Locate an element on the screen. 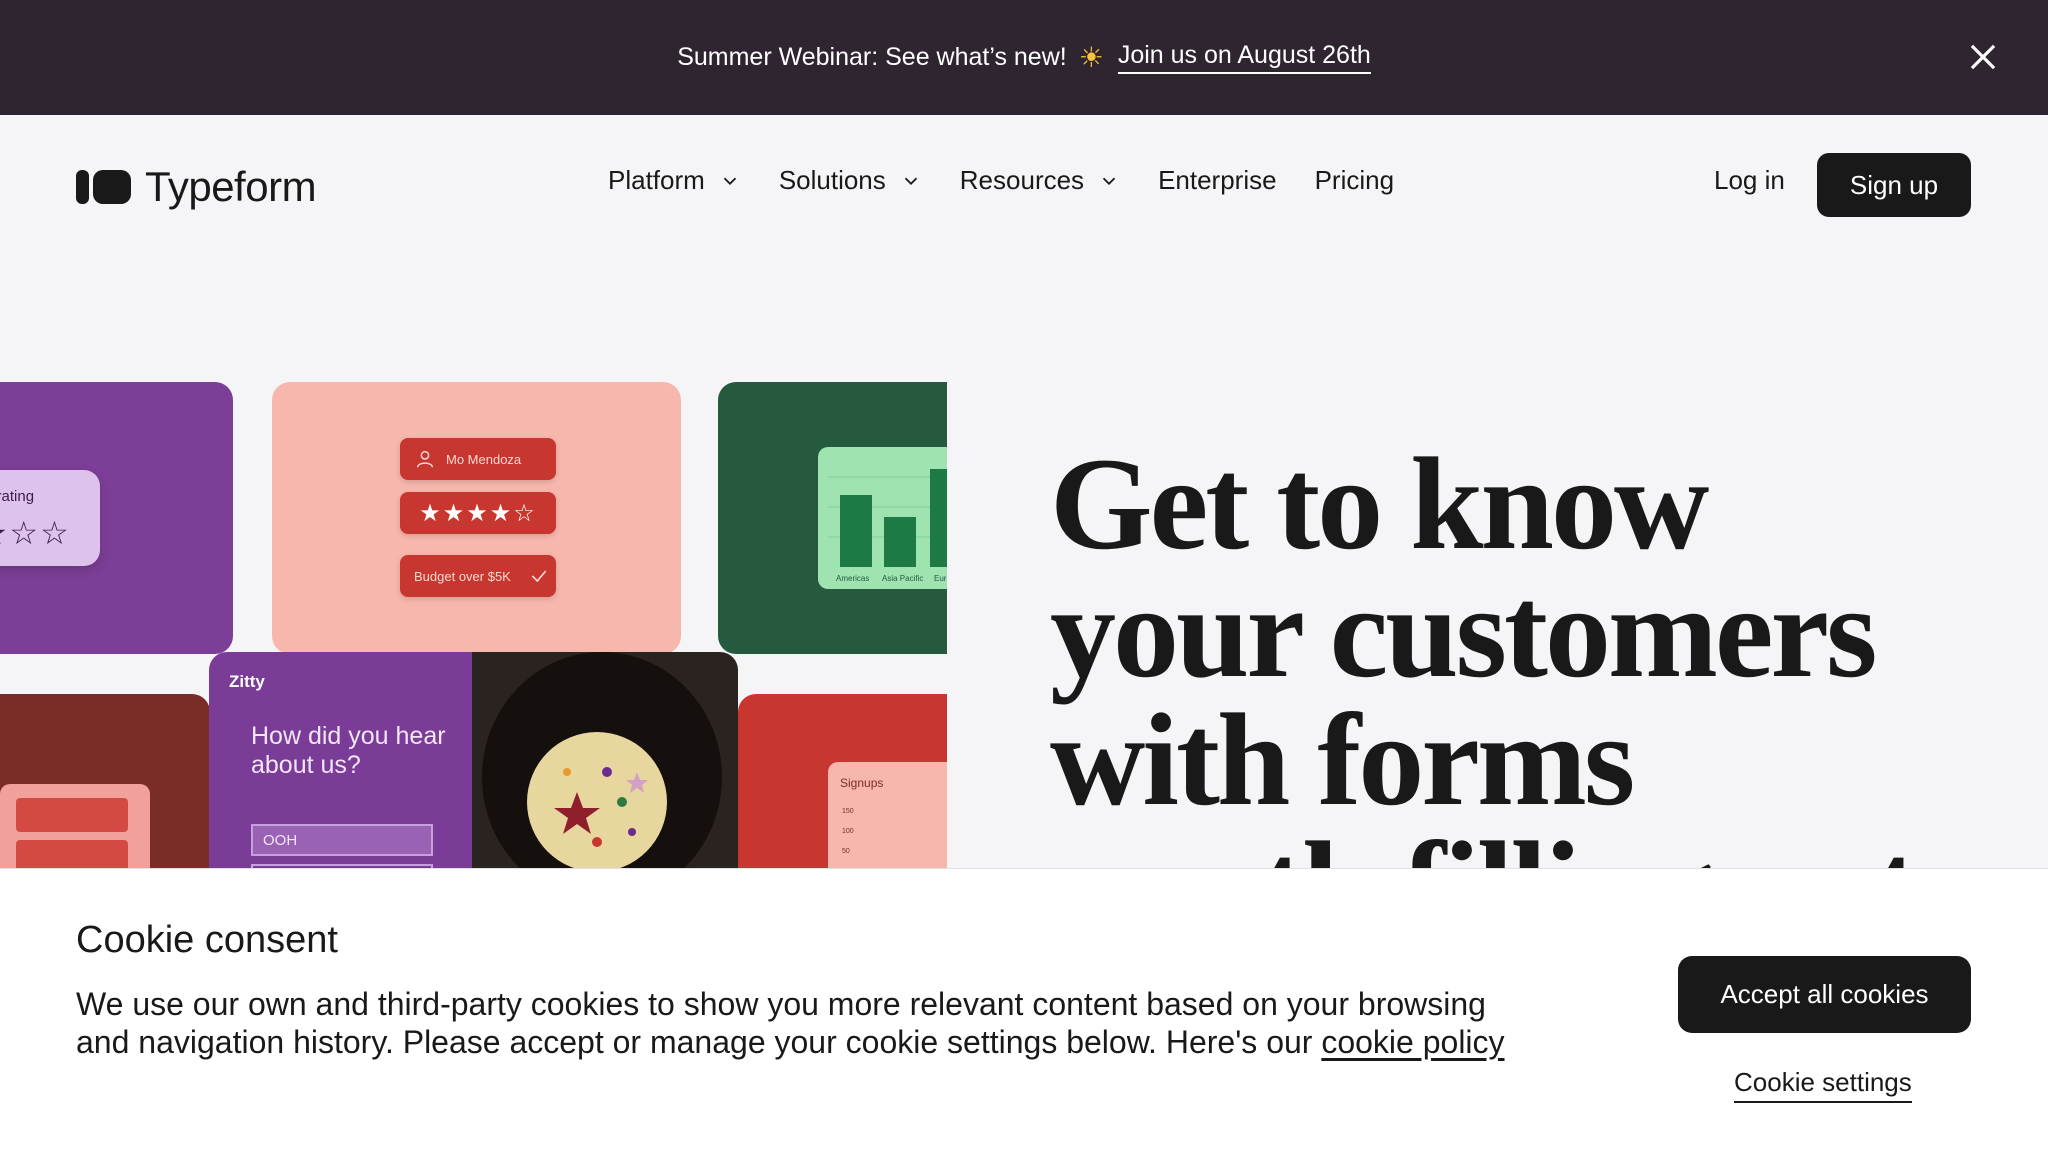 Image resolution: width=2048 pixels, height=1152 pixels. nav-solutions: Solutions is located at coordinates (850, 180).